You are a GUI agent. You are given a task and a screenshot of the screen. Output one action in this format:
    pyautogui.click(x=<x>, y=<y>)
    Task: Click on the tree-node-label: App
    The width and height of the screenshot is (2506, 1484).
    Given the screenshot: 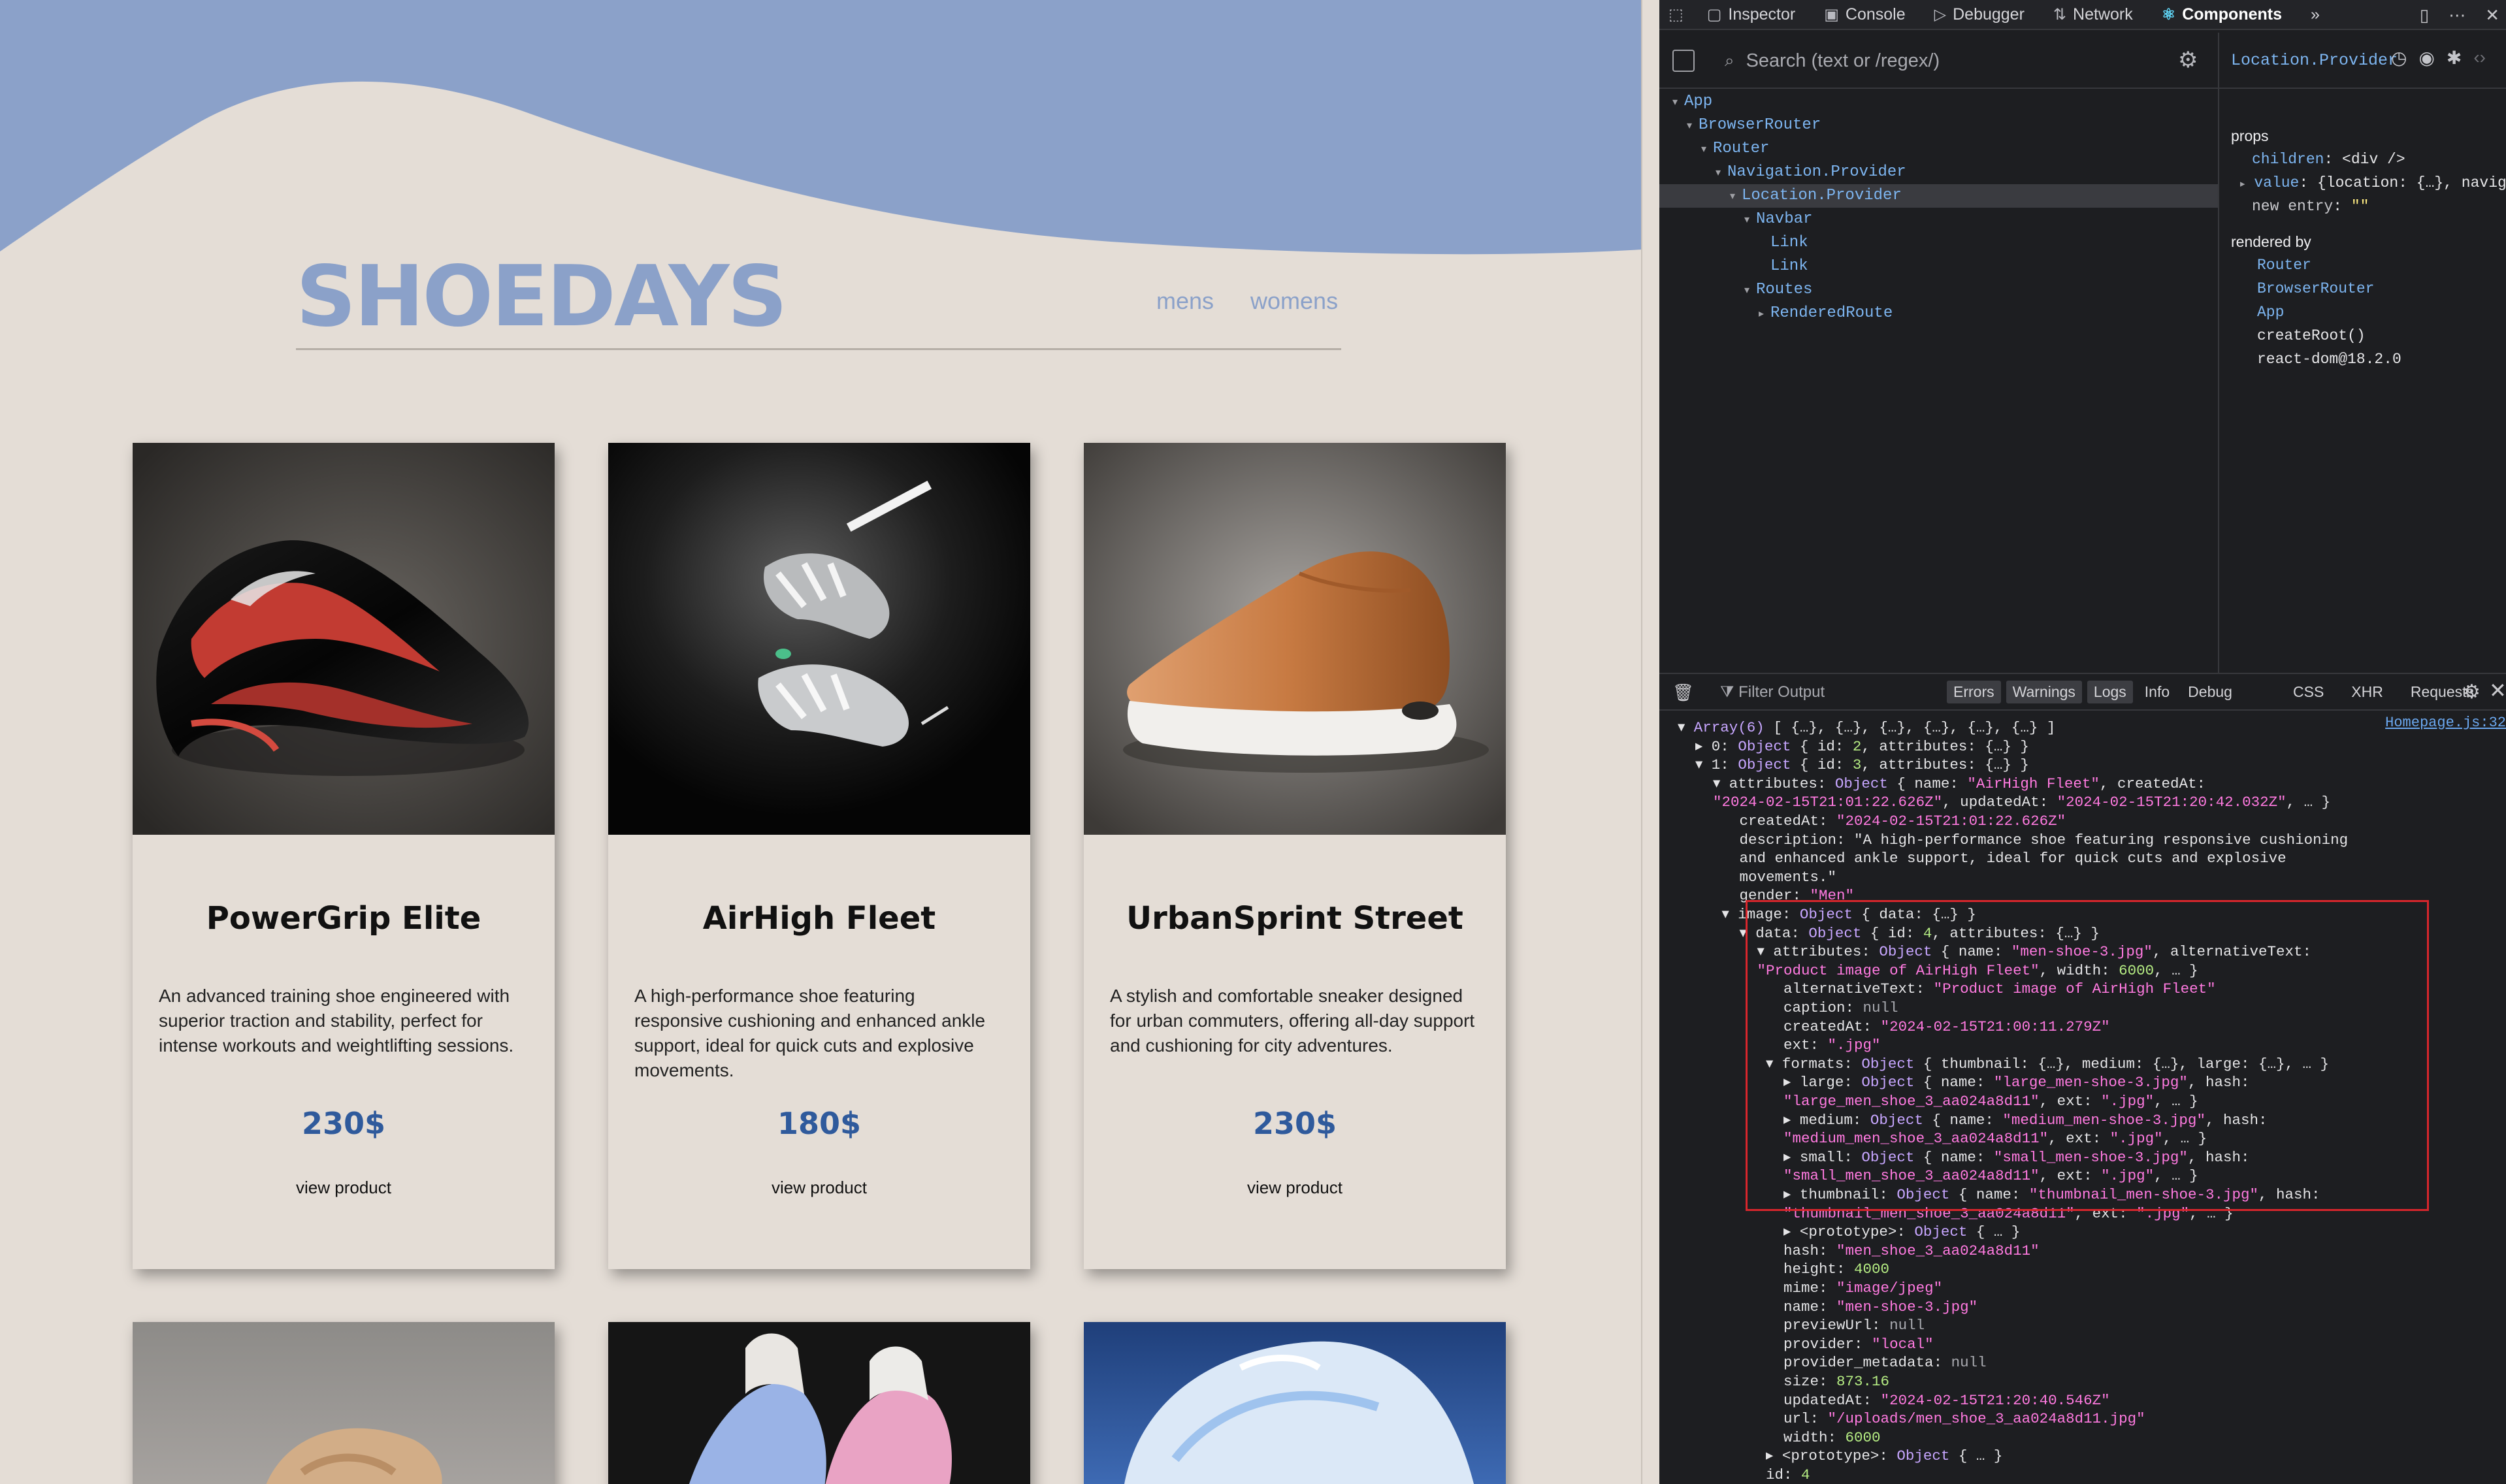 What is the action you would take?
    pyautogui.click(x=1699, y=101)
    